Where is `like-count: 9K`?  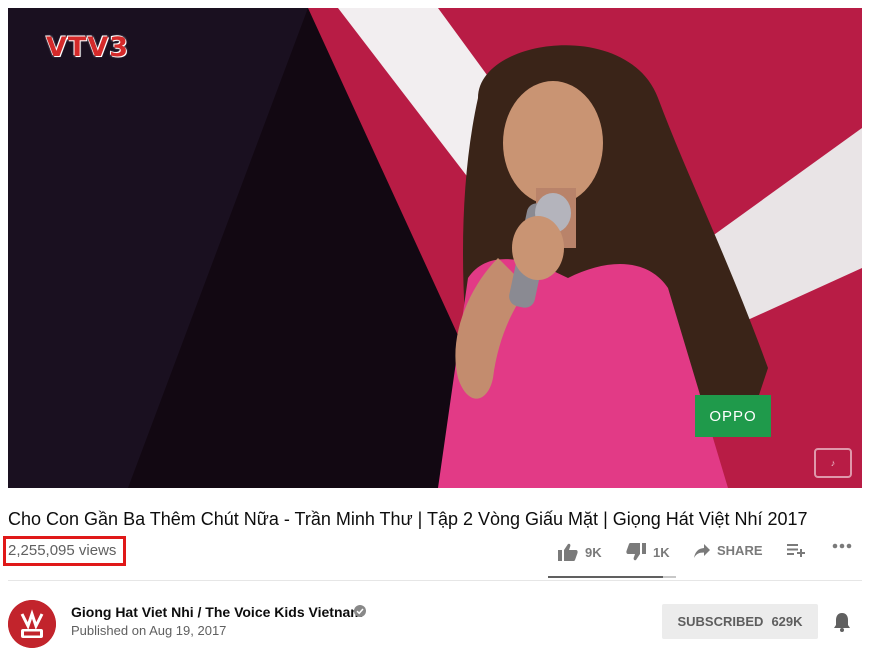
like-count: 9K is located at coordinates (593, 552).